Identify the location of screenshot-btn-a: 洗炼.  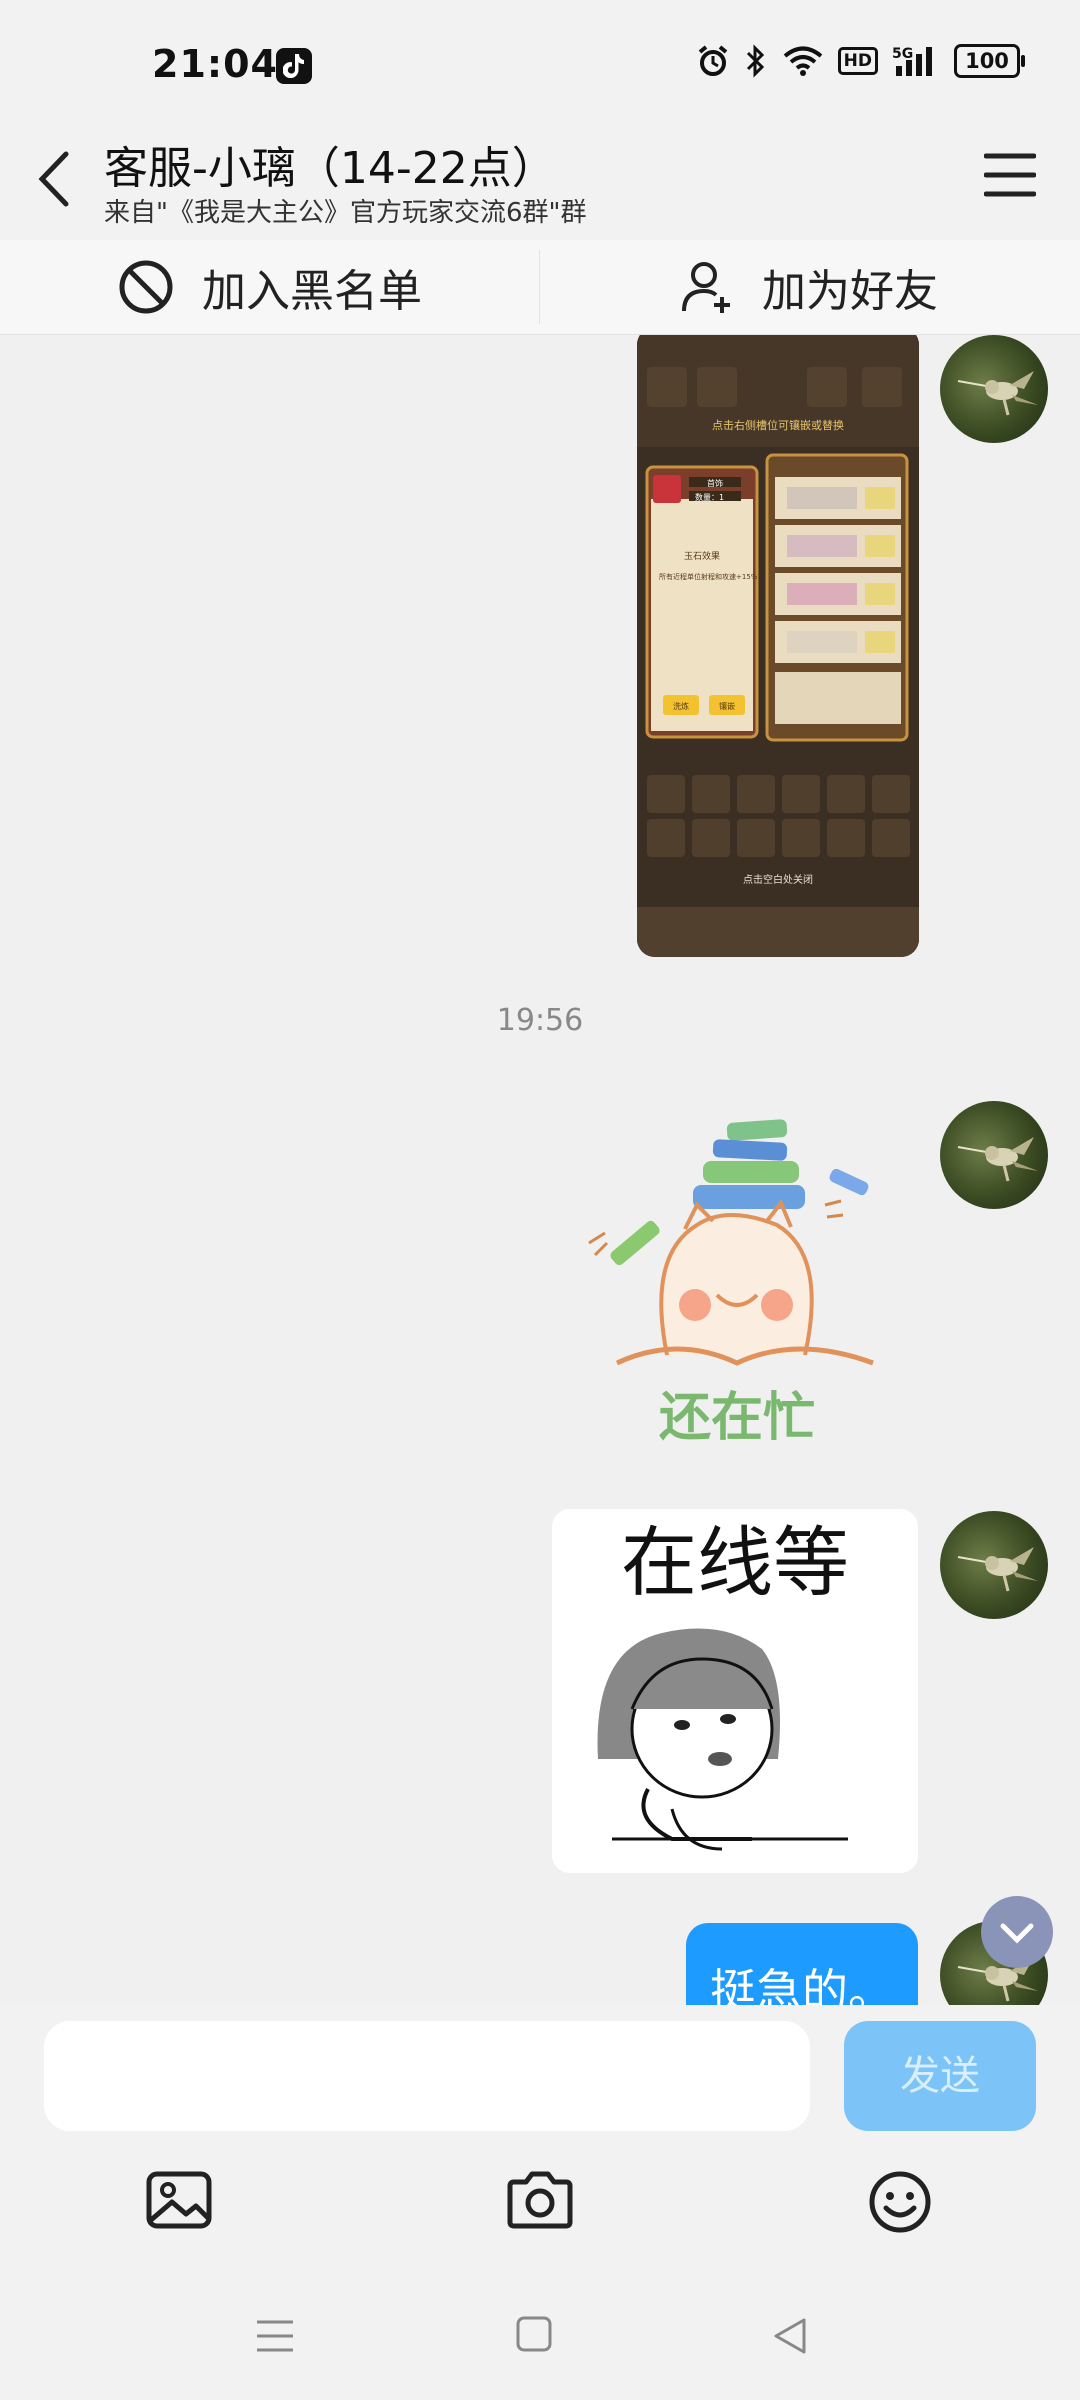
(681, 706).